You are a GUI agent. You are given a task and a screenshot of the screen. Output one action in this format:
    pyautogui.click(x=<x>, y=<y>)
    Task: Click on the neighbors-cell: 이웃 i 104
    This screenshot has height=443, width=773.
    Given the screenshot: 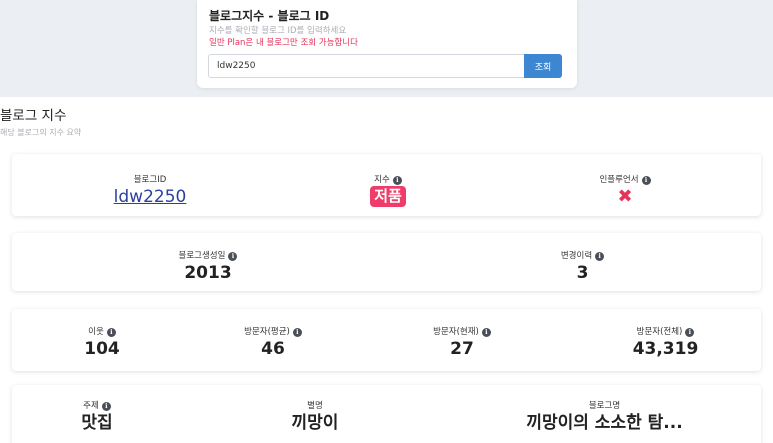 What is the action you would take?
    pyautogui.click(x=102, y=340)
    